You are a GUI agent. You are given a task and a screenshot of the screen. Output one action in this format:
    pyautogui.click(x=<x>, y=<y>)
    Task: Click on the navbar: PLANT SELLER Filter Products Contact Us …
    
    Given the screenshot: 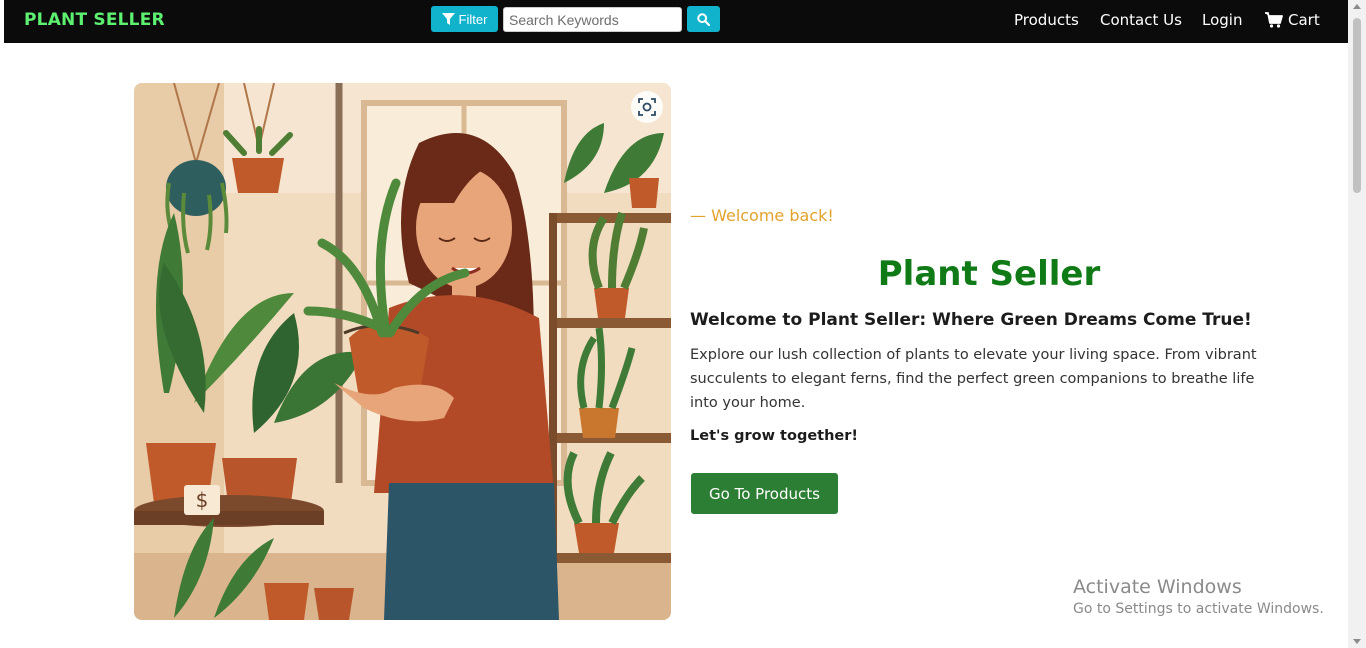 What is the action you would take?
    pyautogui.click(x=676, y=21)
    